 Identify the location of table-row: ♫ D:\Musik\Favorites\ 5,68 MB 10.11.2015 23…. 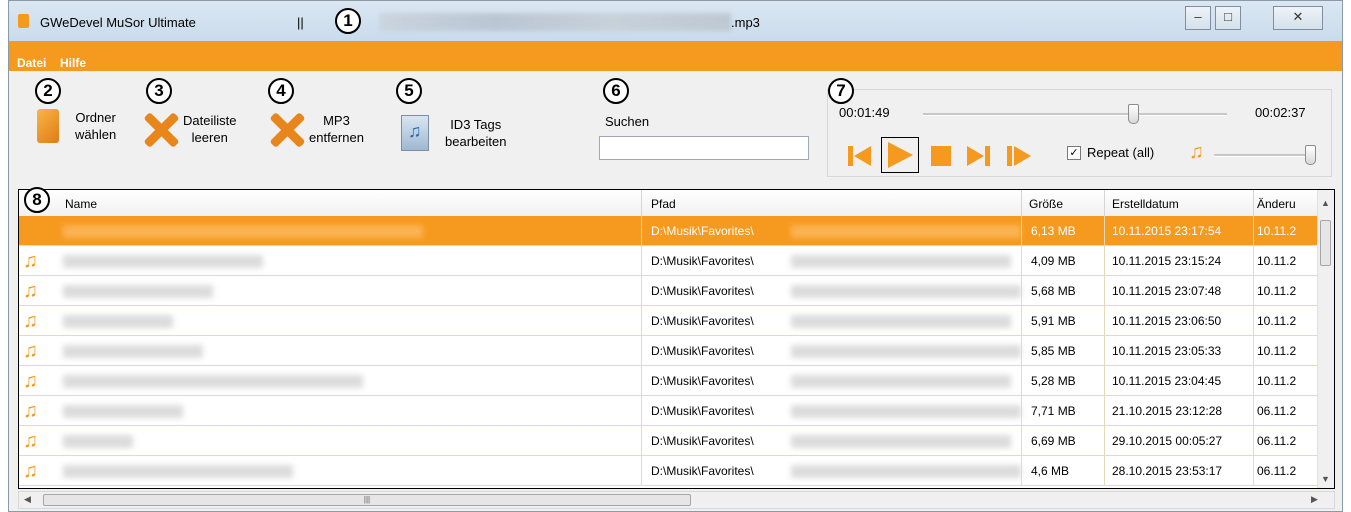
(669, 291).